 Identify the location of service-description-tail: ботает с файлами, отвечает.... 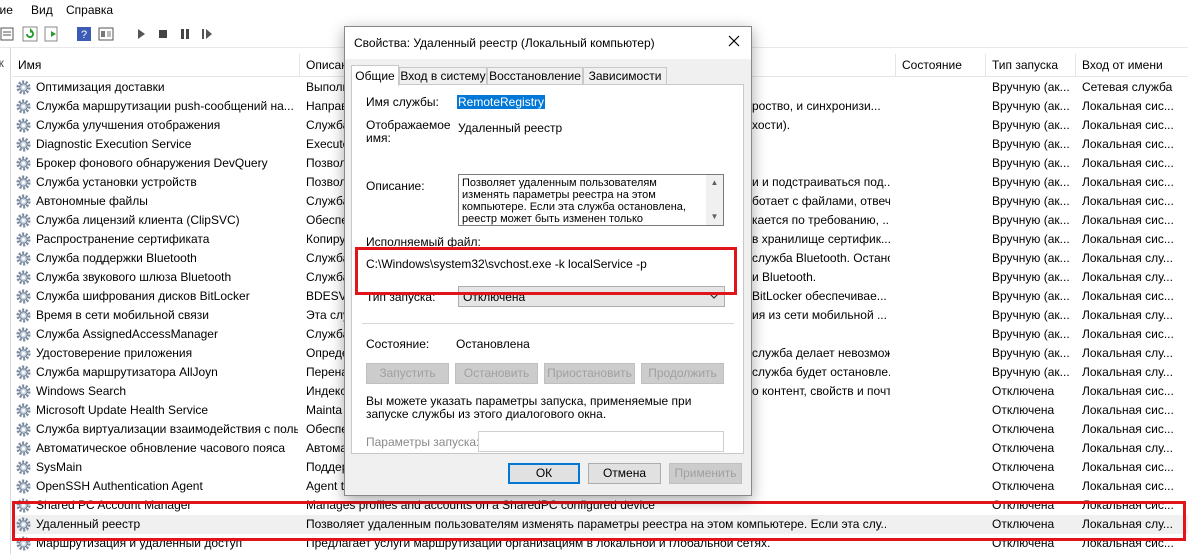
(821, 201).